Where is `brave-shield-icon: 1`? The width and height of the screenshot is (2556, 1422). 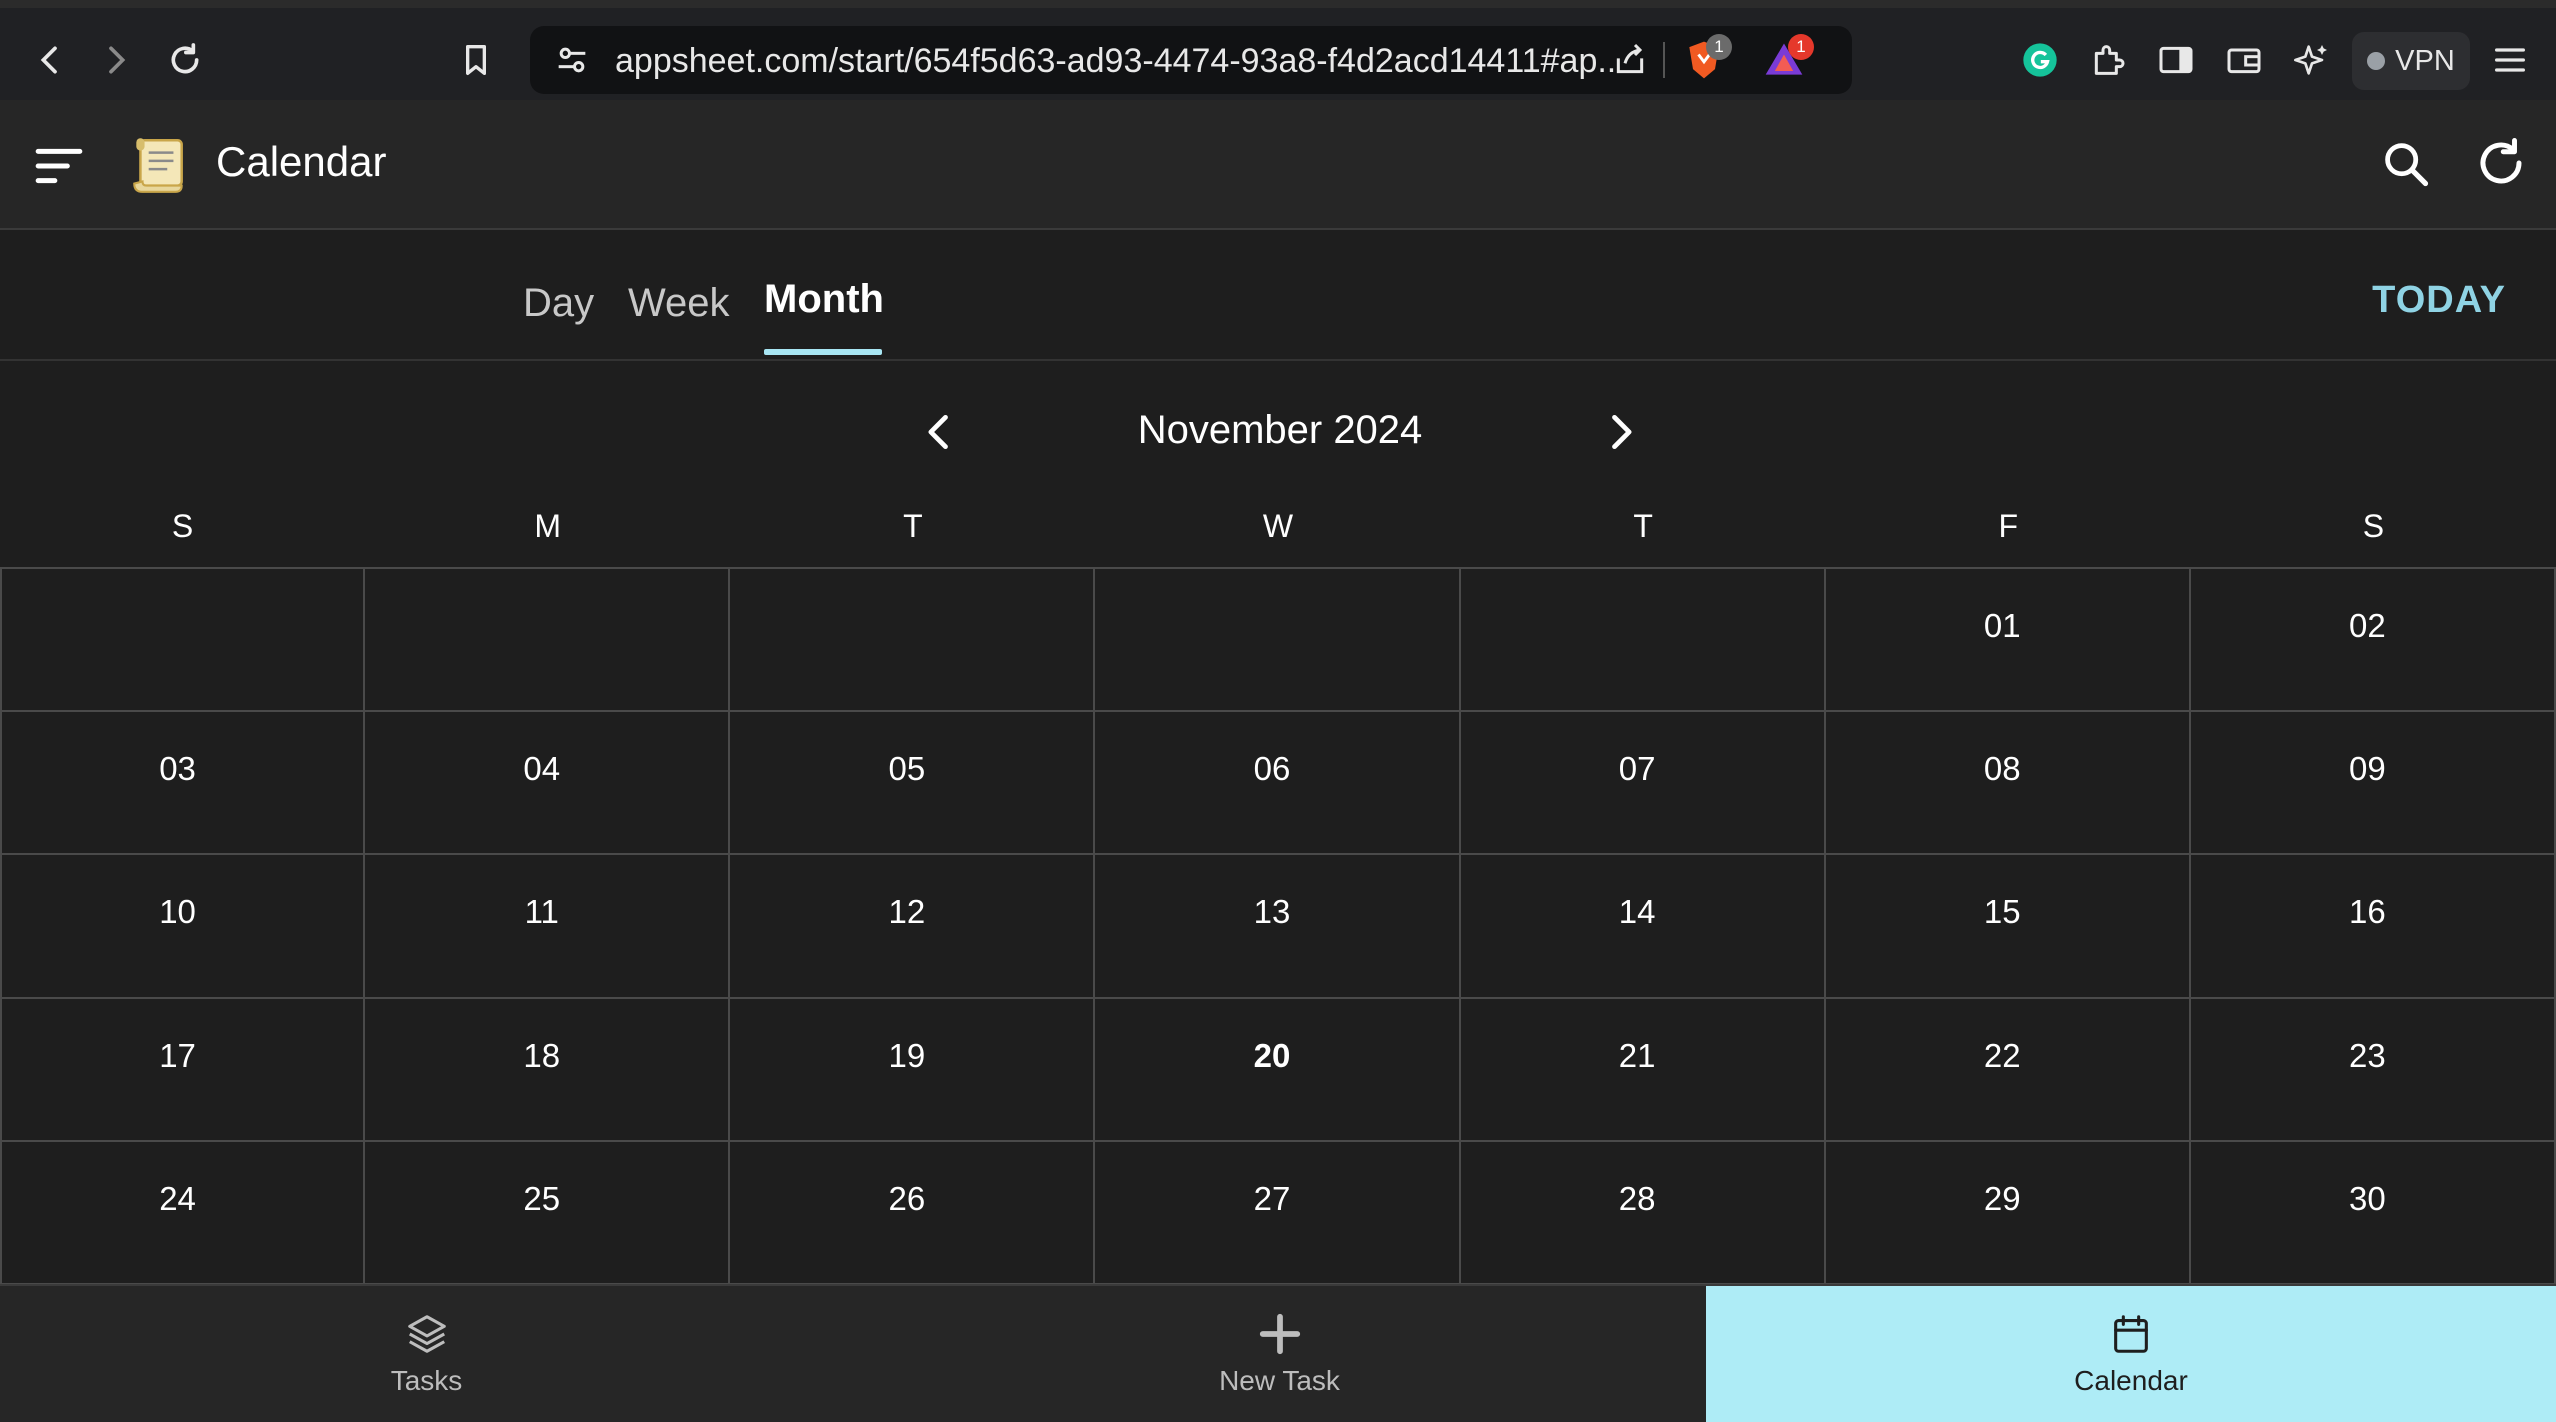
brave-shield-icon: 1 is located at coordinates (1707, 58).